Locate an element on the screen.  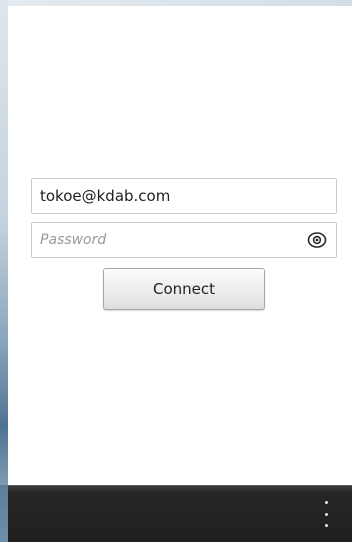
more-vertical-icon is located at coordinates (326, 514).